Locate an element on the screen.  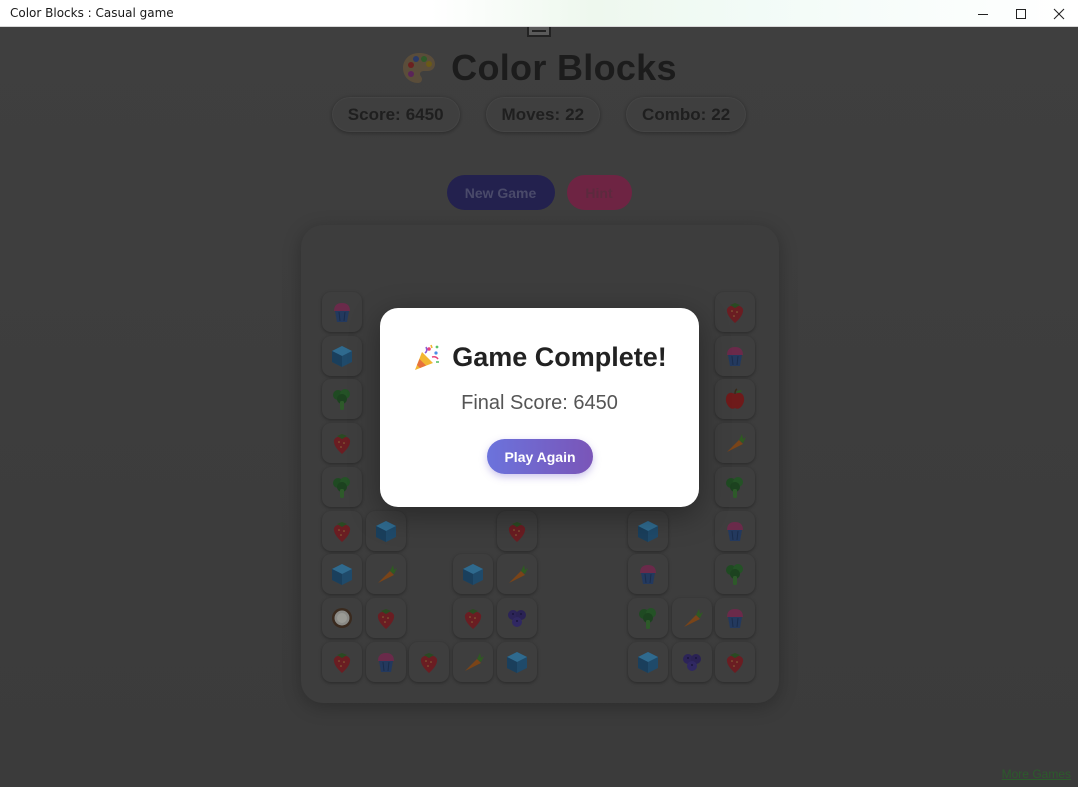
board-cell-apple is located at coordinates (735, 399).